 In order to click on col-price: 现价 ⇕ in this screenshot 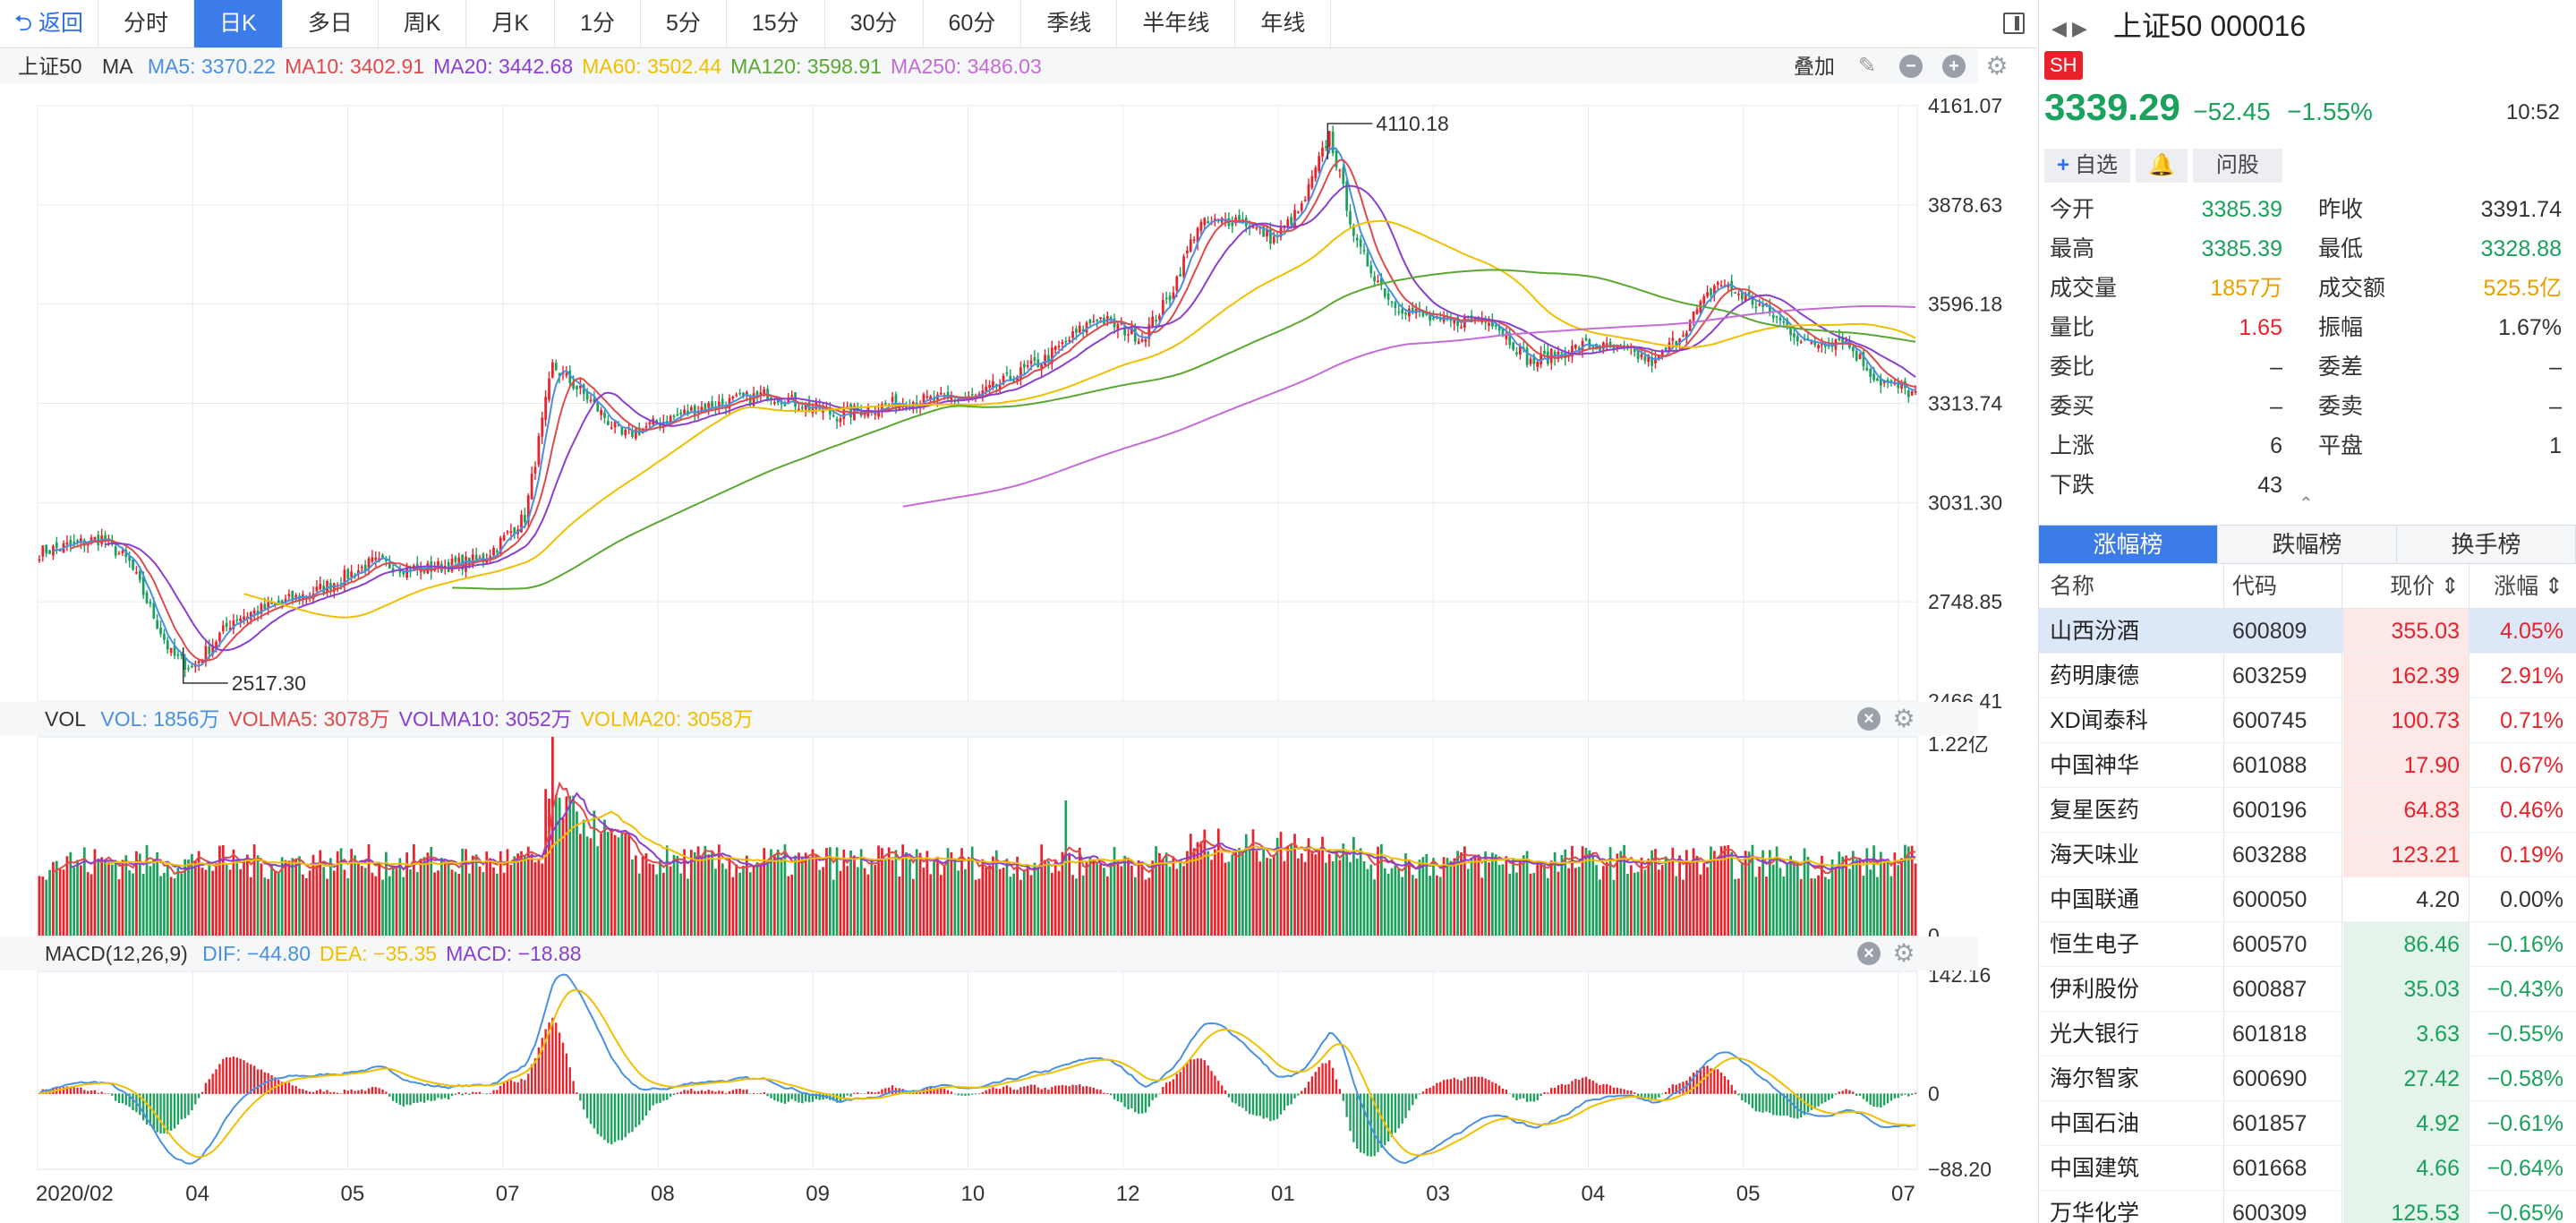, I will do `click(2406, 586)`.